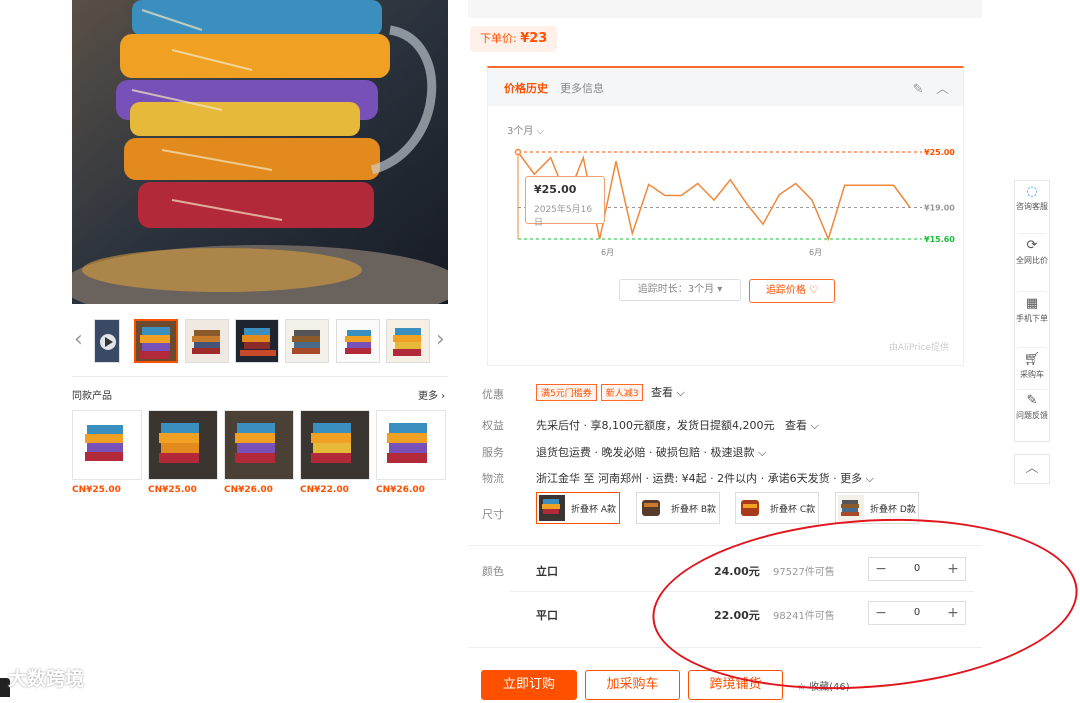  I want to click on compare-price-button: ⟳ 全网比价, so click(1032, 252).